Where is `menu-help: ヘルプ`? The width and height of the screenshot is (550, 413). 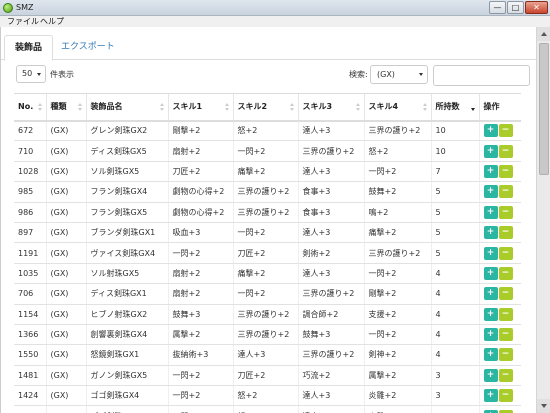
menu-help: ヘルプ is located at coordinates (52, 21).